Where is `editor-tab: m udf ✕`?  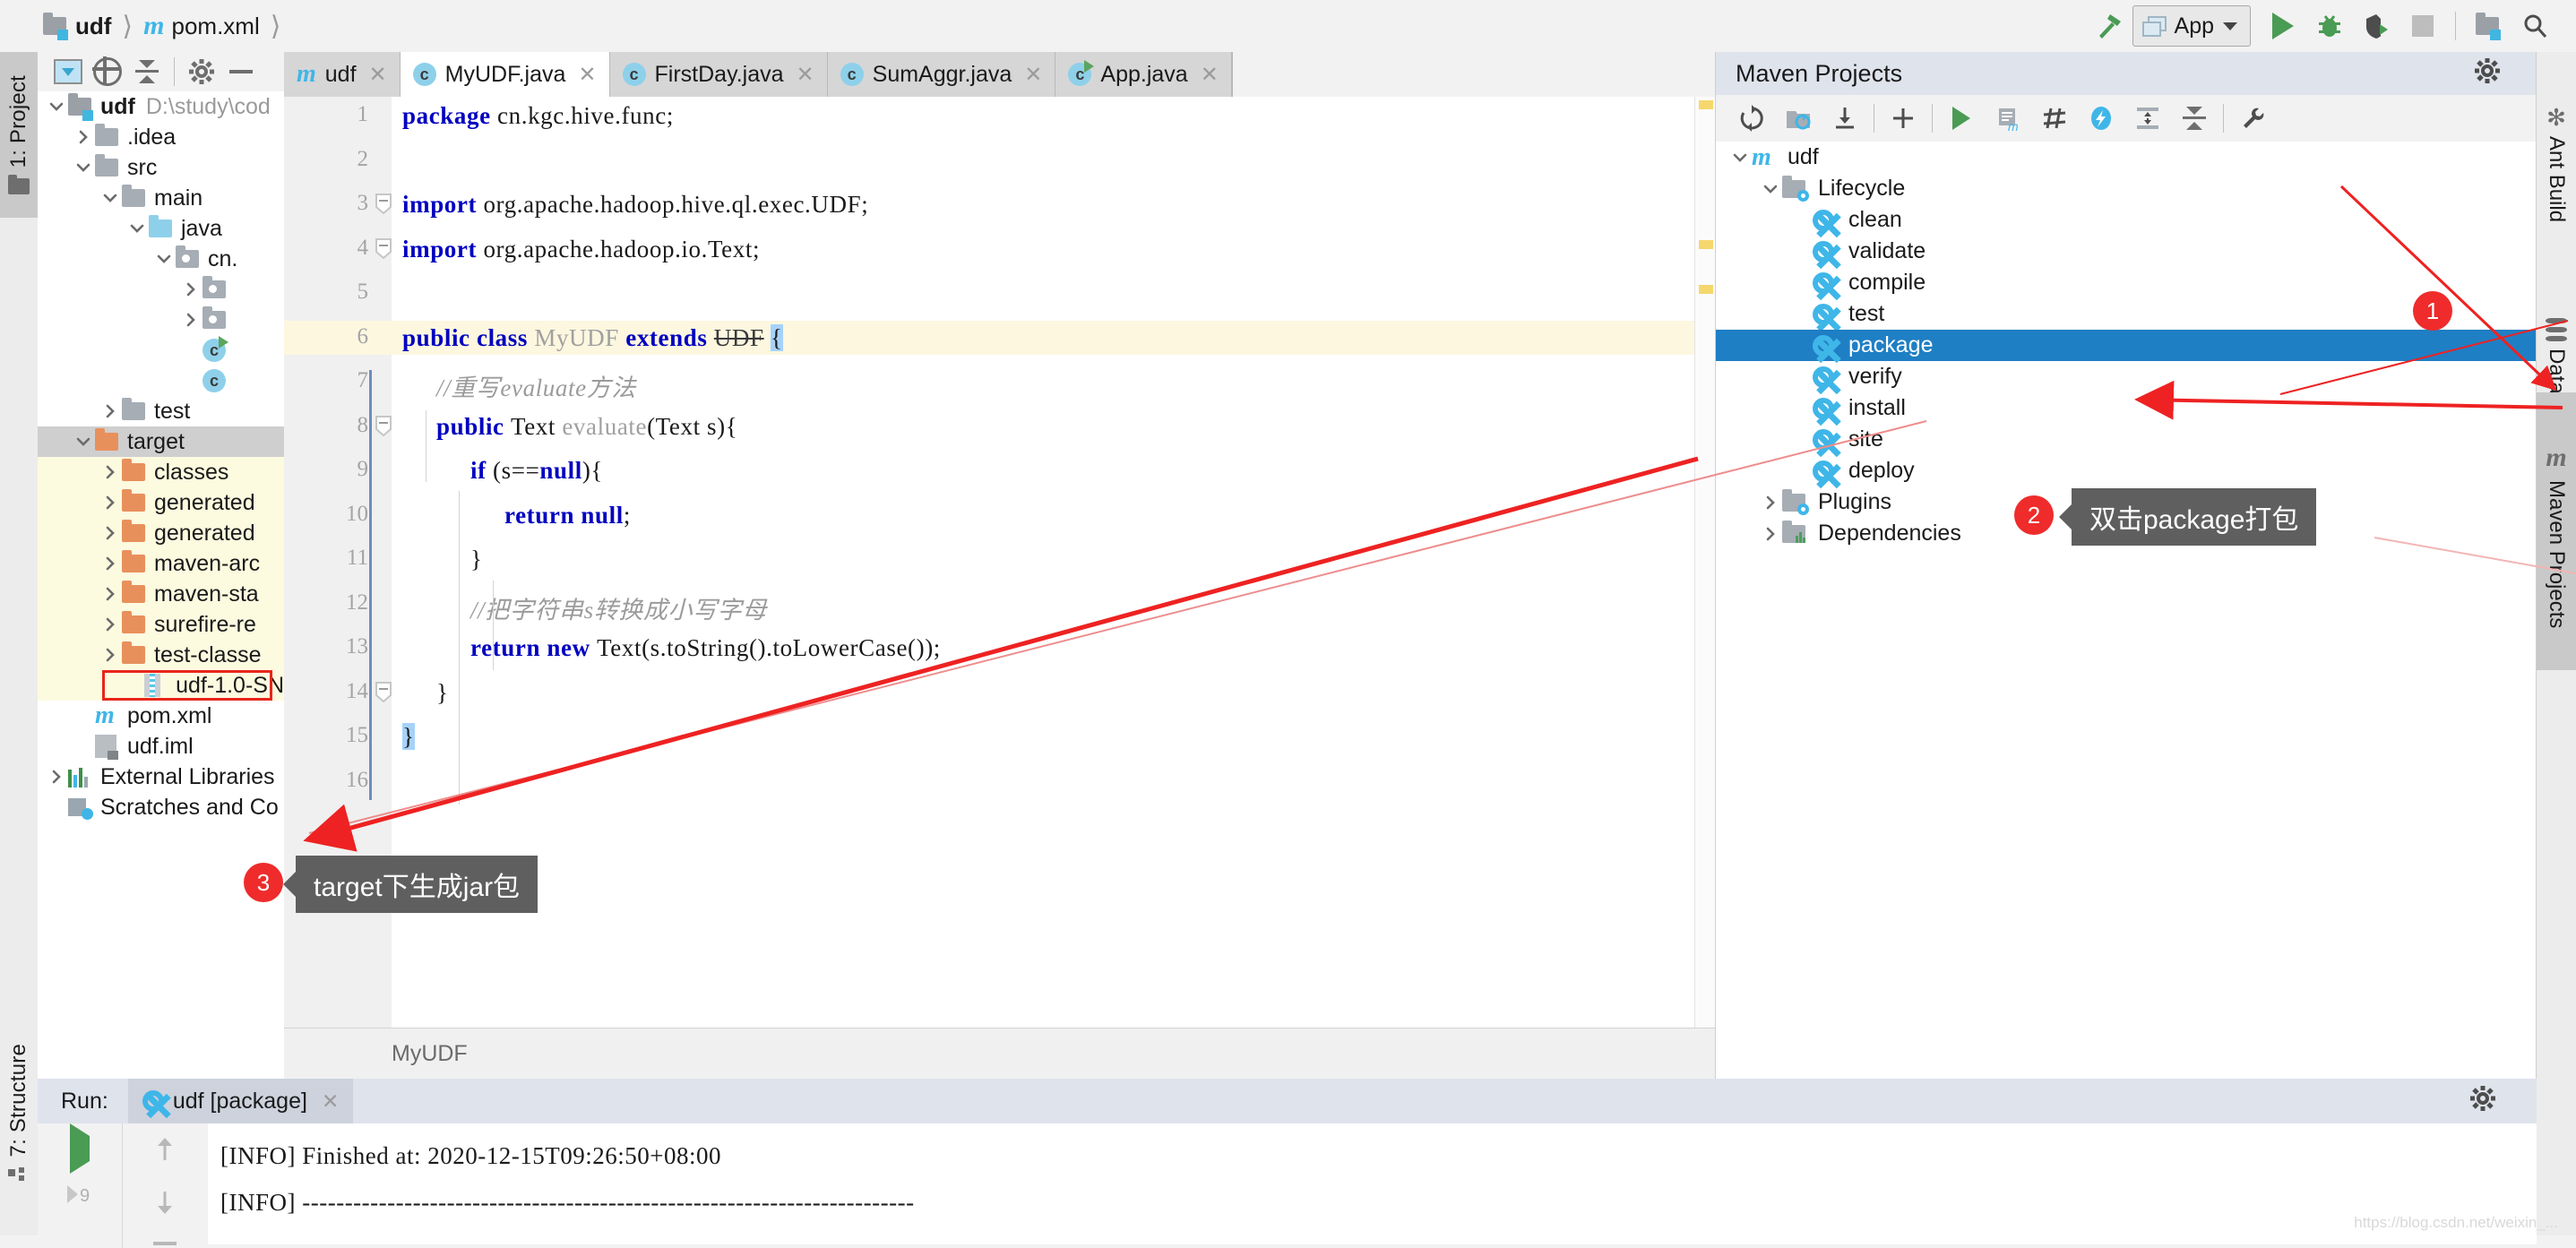
editor-tab: m udf ✕ is located at coordinates (342, 74).